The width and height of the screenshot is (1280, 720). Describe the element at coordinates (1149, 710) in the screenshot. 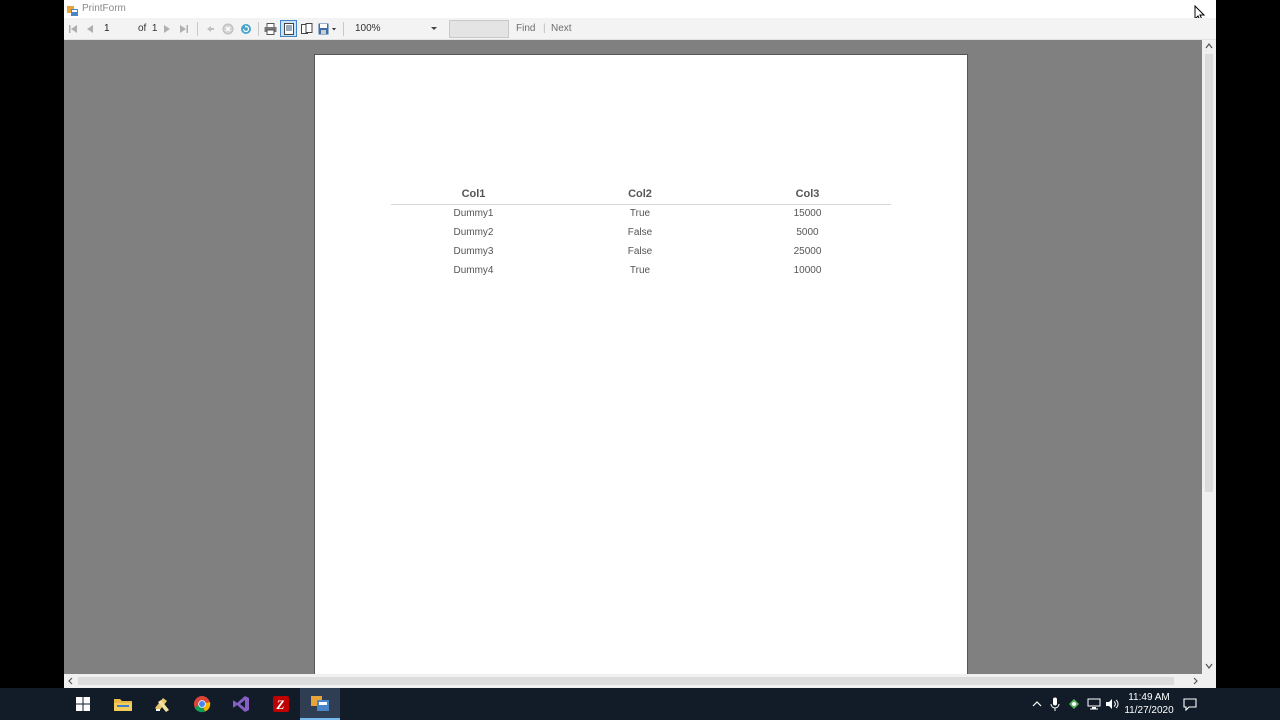

I see `clock-date: 11/27/2020` at that location.